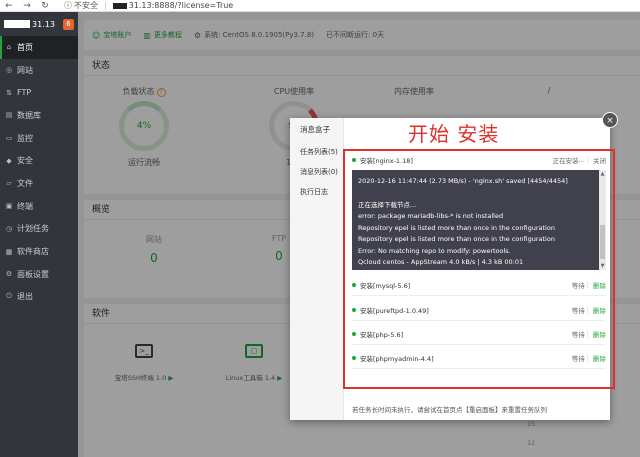 This screenshot has height=457, width=640. I want to click on tab-exec-log: 执行日志, so click(316, 192).